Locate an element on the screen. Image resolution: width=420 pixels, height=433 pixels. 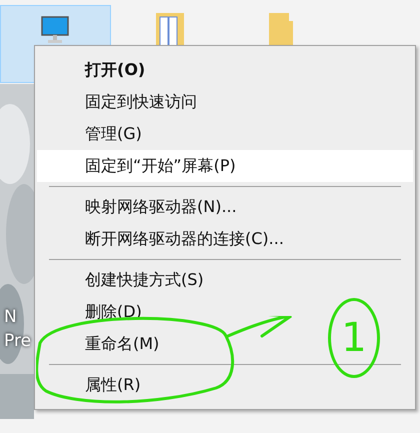
desktop-icon-label: Pre is located at coordinates (18, 341).